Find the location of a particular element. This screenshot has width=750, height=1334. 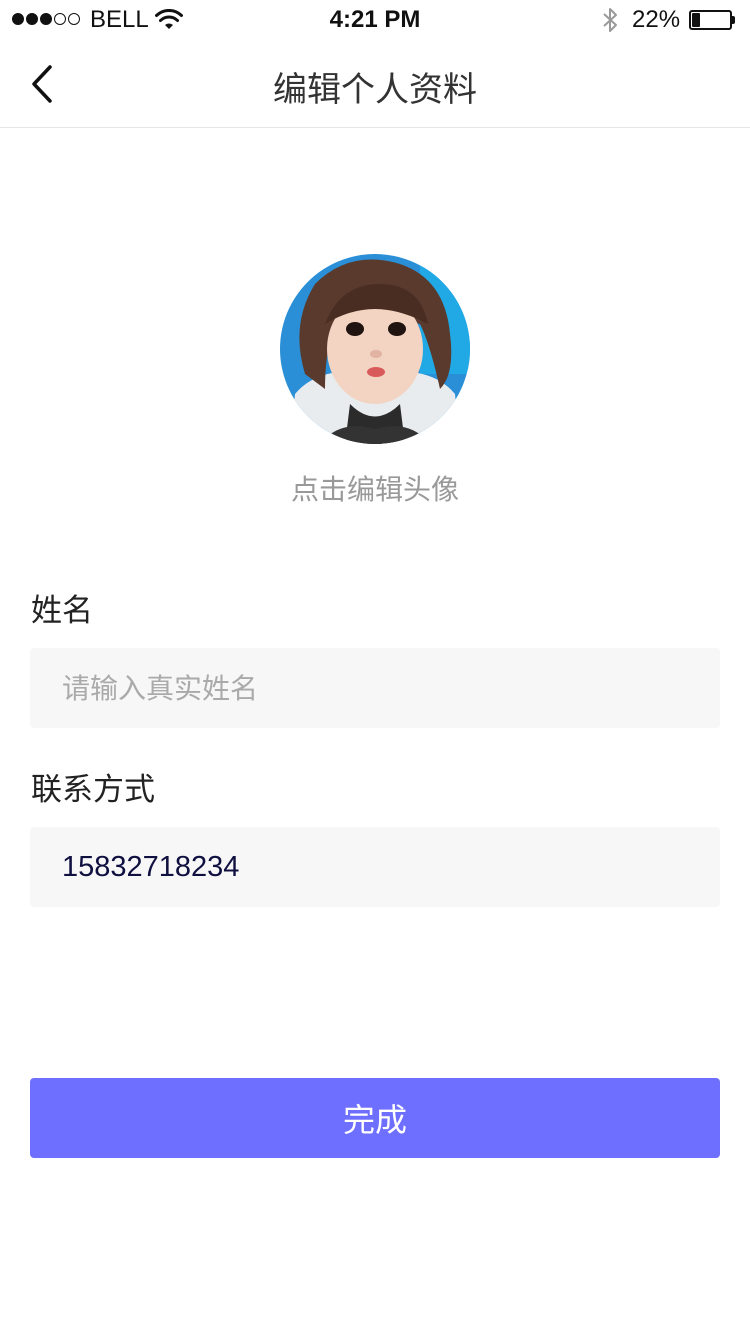

avatar-image is located at coordinates (375, 349).